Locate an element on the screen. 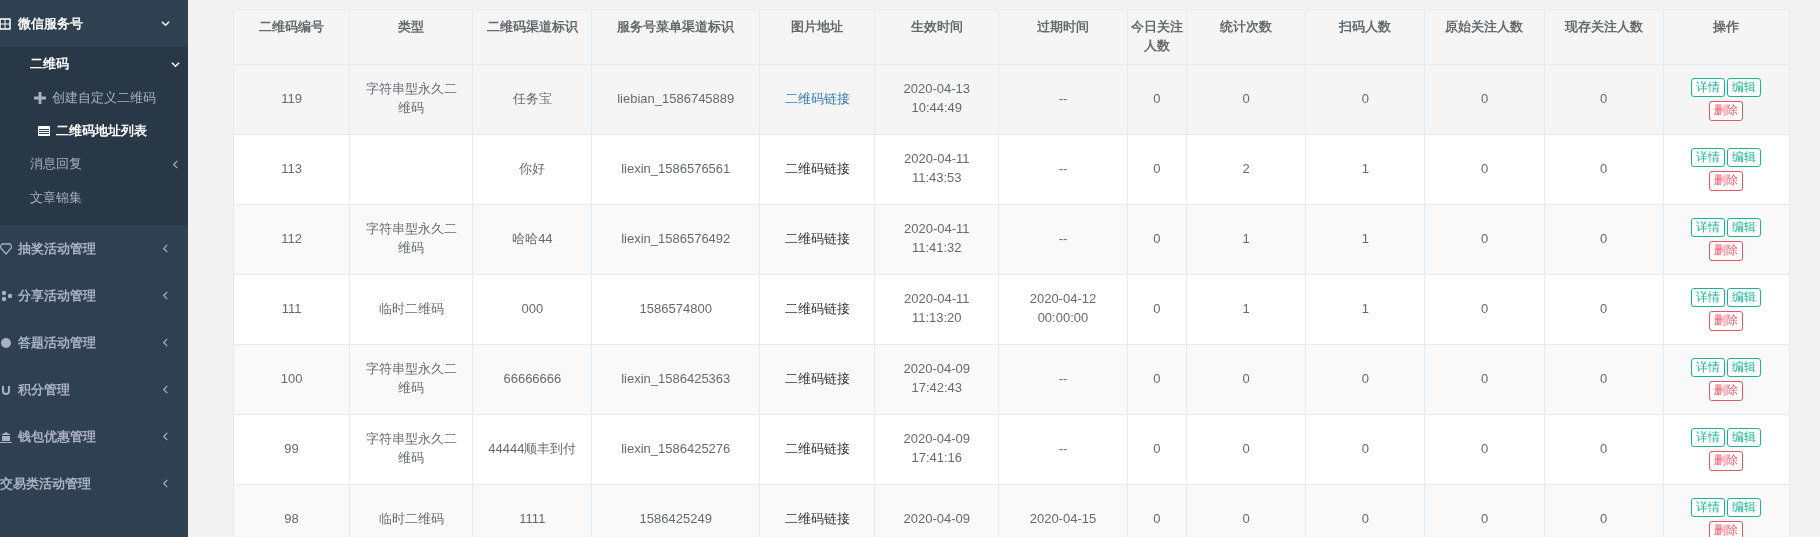 The image size is (1820, 537). table-cell: 任务宝 is located at coordinates (532, 98).